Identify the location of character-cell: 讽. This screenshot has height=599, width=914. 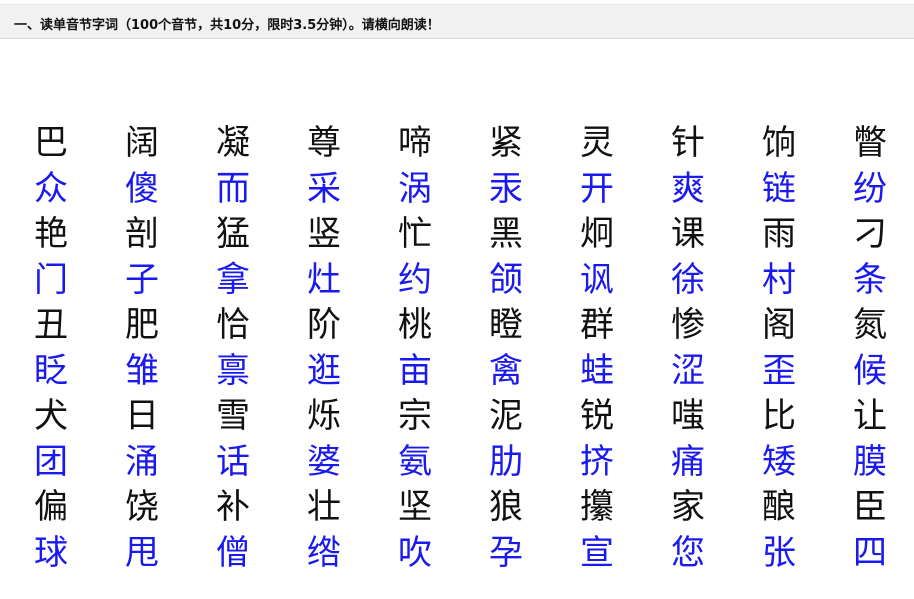
(597, 279).